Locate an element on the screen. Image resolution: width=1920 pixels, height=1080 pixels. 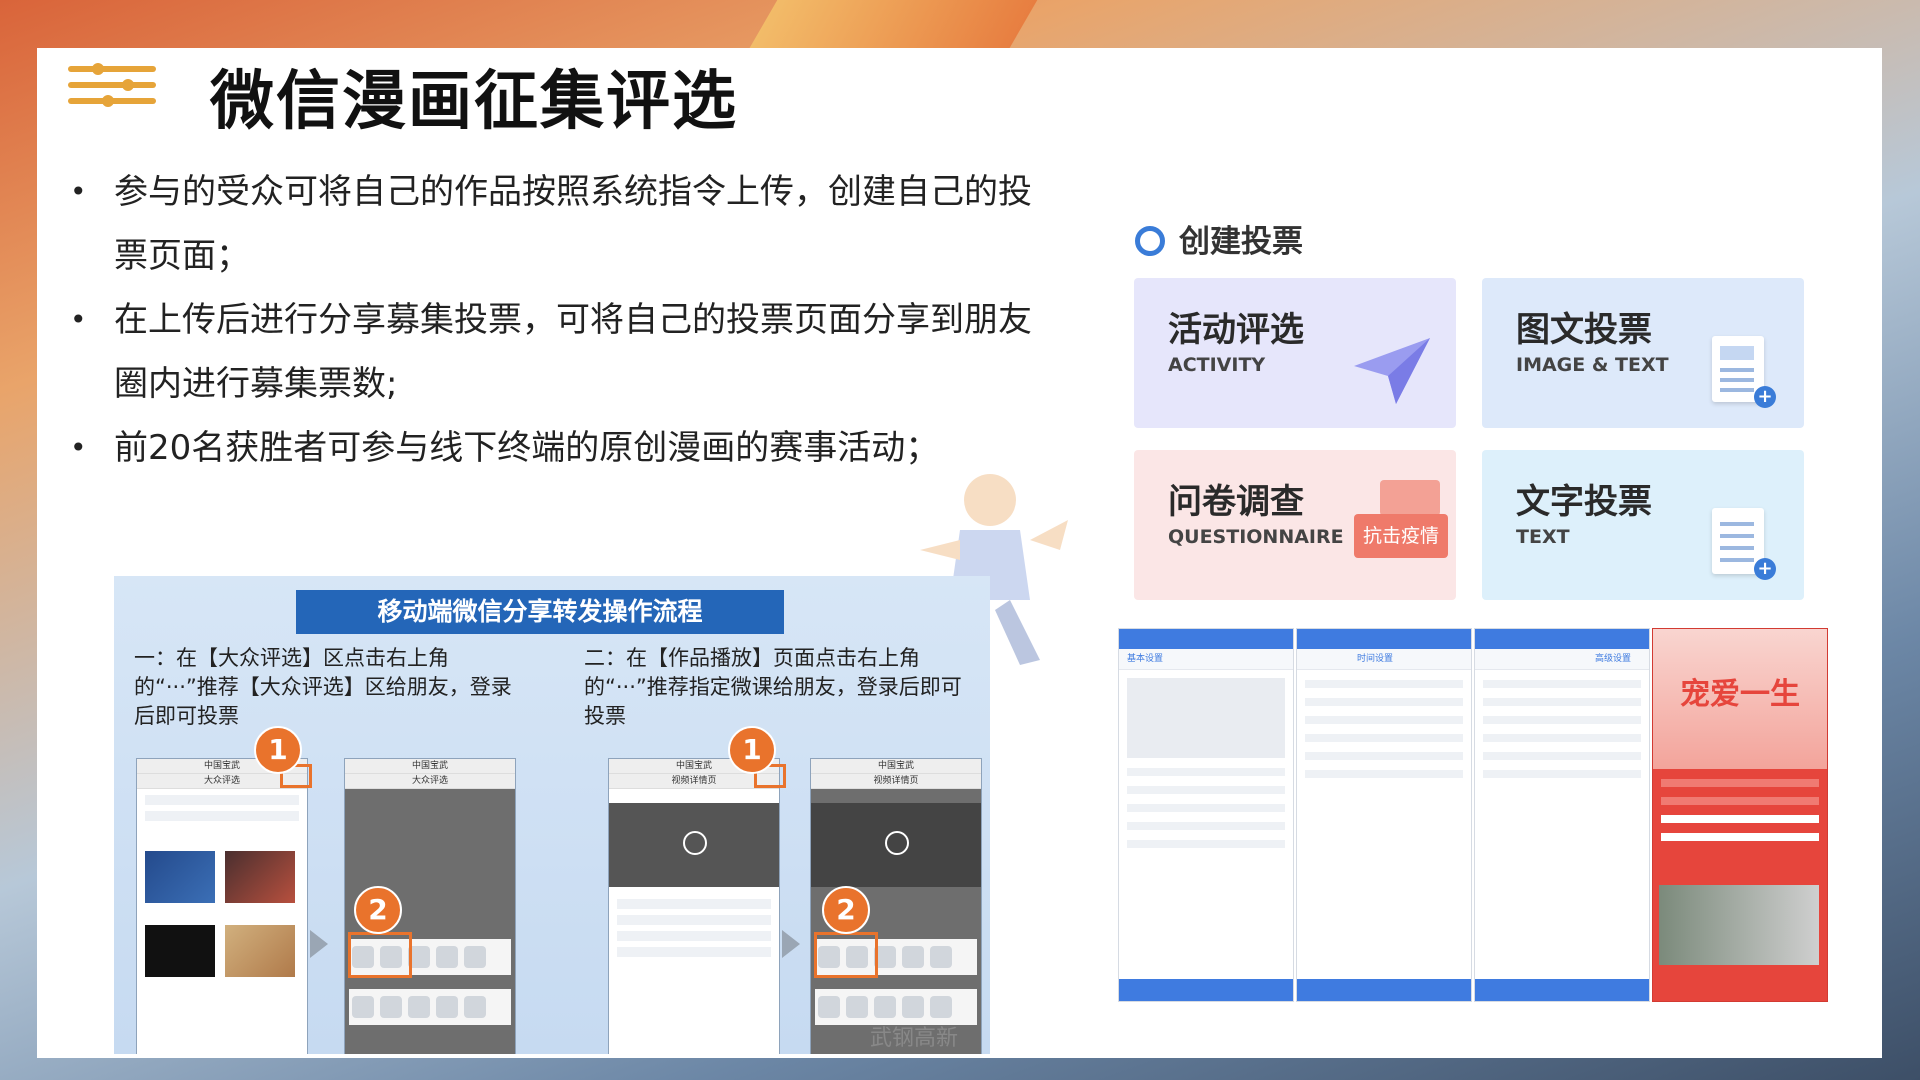
card-image-text: 图文投票 IMAGE & TEXT + is located at coordinates (1643, 353).